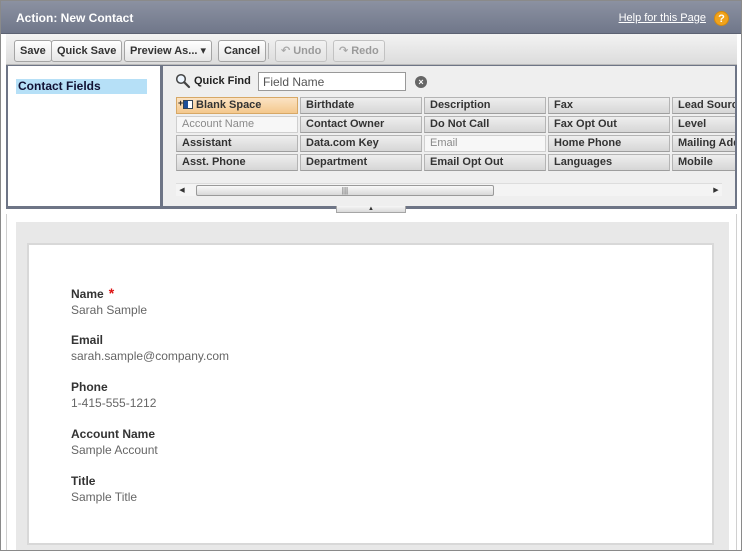  What do you see at coordinates (361, 124) in the screenshot?
I see `palette-field-contact-owner: Contact Owner` at bounding box center [361, 124].